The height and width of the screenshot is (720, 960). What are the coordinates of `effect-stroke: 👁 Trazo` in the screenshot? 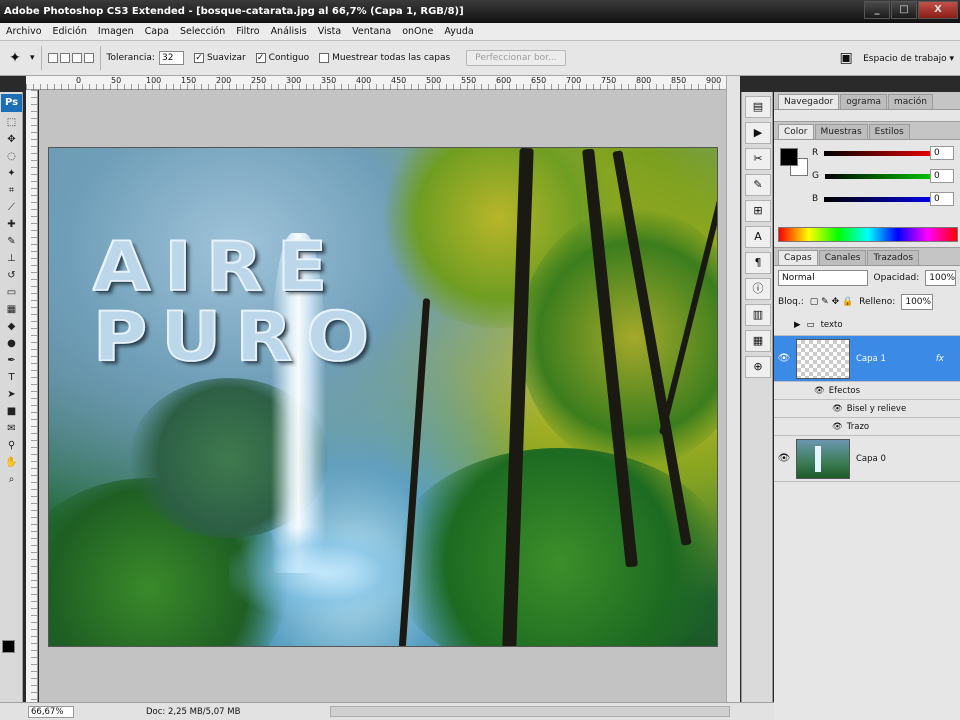 It's located at (867, 427).